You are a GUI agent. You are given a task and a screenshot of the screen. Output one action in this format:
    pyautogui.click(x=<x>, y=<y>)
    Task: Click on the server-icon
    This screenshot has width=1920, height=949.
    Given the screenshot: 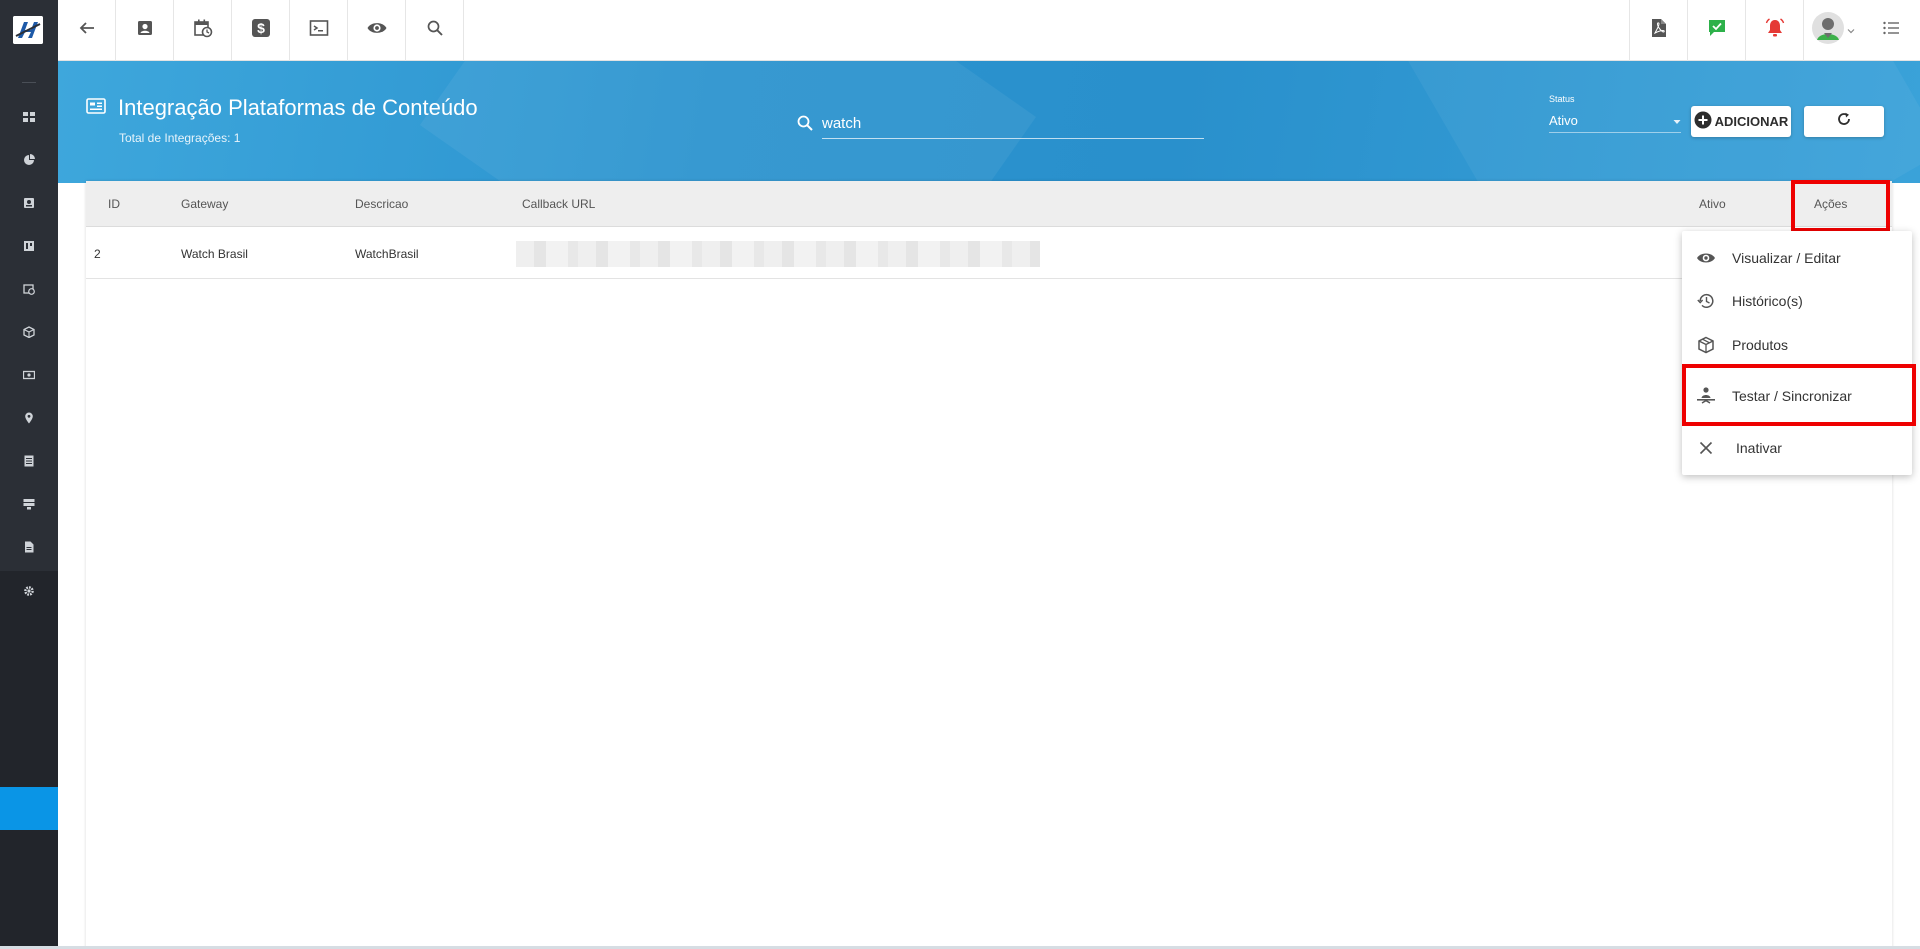 What is the action you would take?
    pyautogui.click(x=29, y=504)
    